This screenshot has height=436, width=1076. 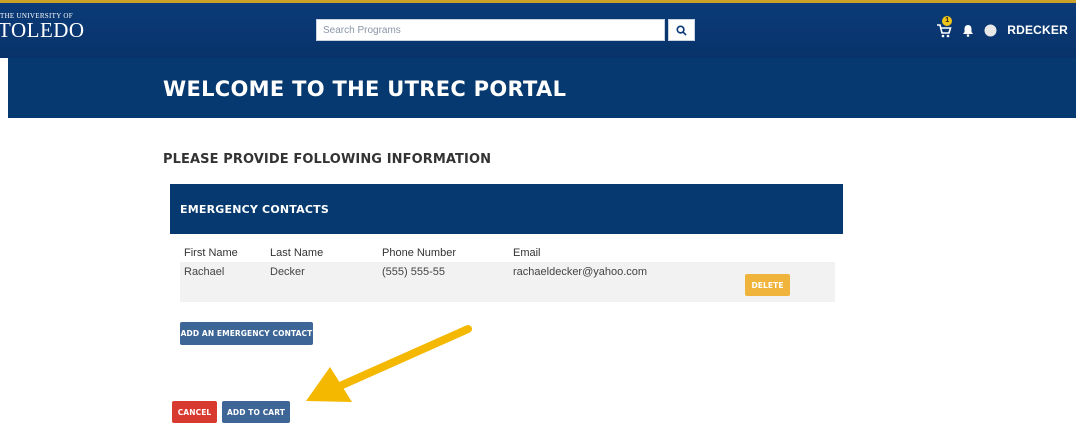 I want to click on cell-last-name: Decker, so click(x=287, y=272).